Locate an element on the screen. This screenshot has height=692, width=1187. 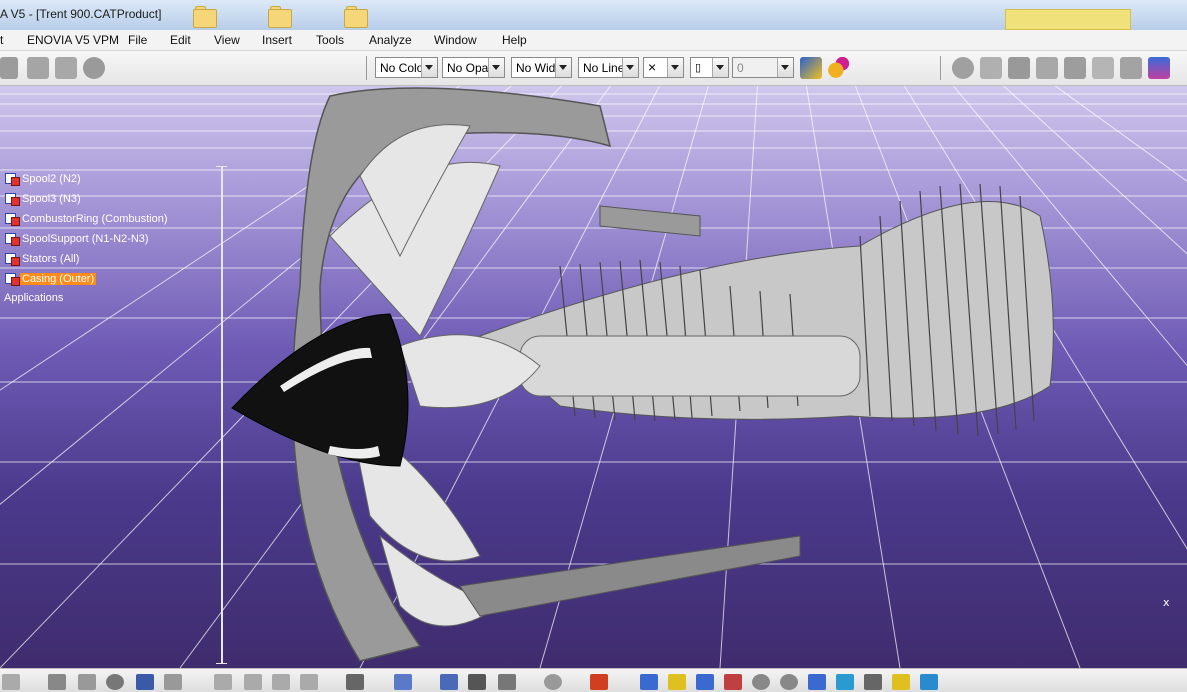
title-bar: A V5 - [Trent 900.CATProduct] is located at coordinates (593, 15).